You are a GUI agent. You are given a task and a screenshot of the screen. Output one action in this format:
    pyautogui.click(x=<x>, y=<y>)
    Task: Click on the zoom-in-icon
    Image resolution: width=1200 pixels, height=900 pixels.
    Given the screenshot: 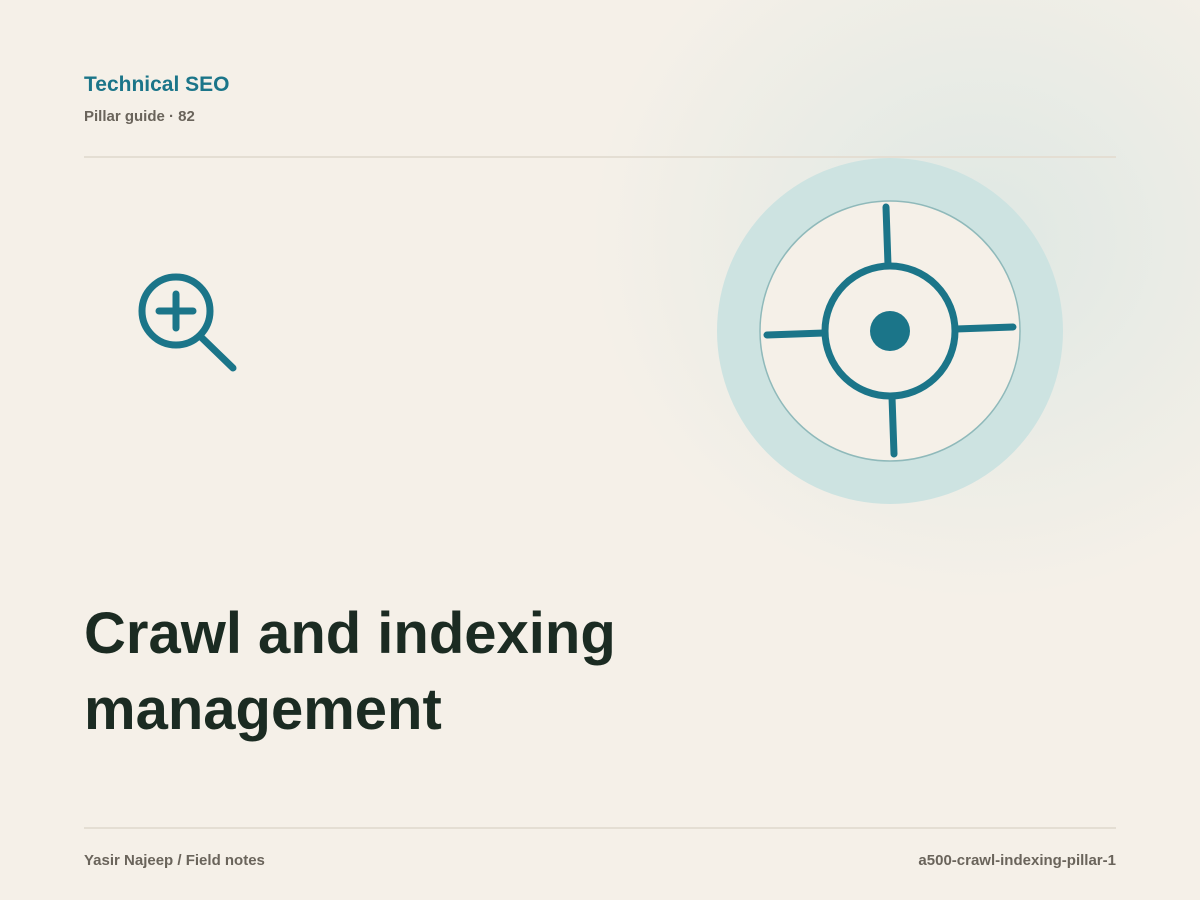 What is the action you would take?
    pyautogui.click(x=187, y=322)
    